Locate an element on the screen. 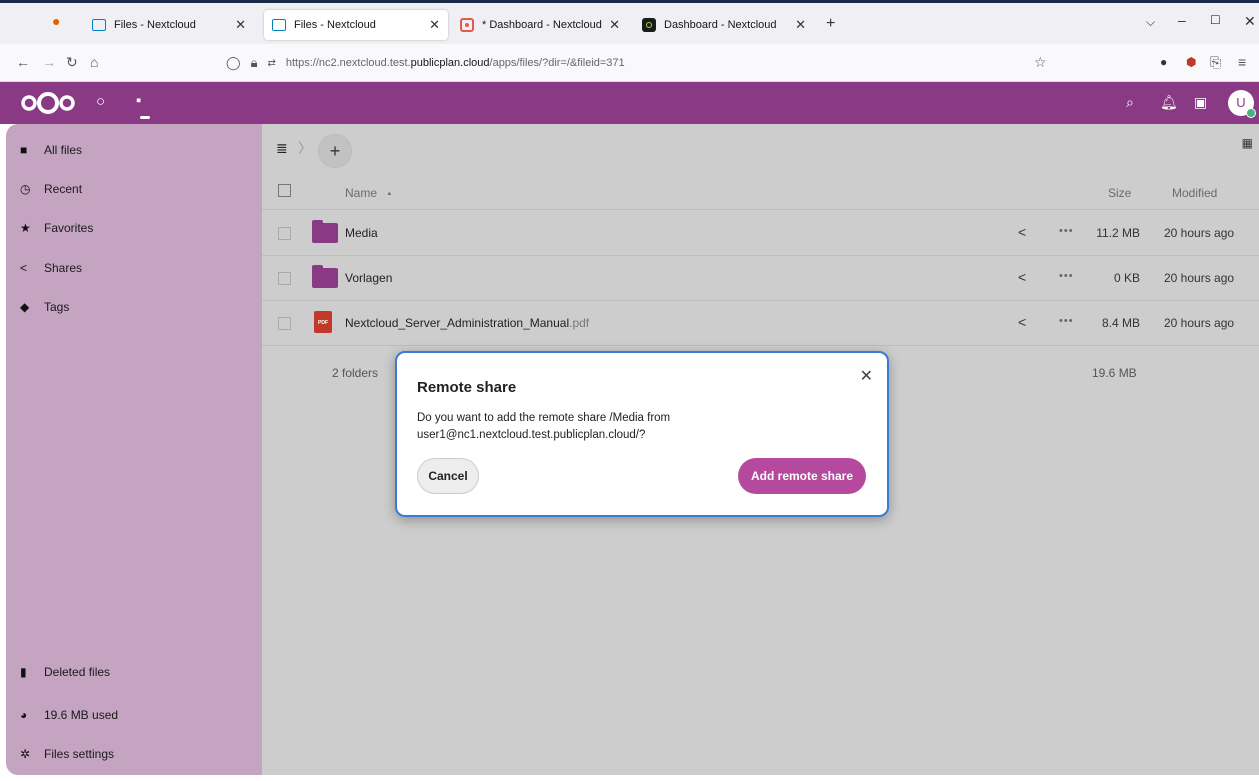 The height and width of the screenshot is (781, 1259). sidebar-item-favorites: ★ Favorites is located at coordinates (56, 228).